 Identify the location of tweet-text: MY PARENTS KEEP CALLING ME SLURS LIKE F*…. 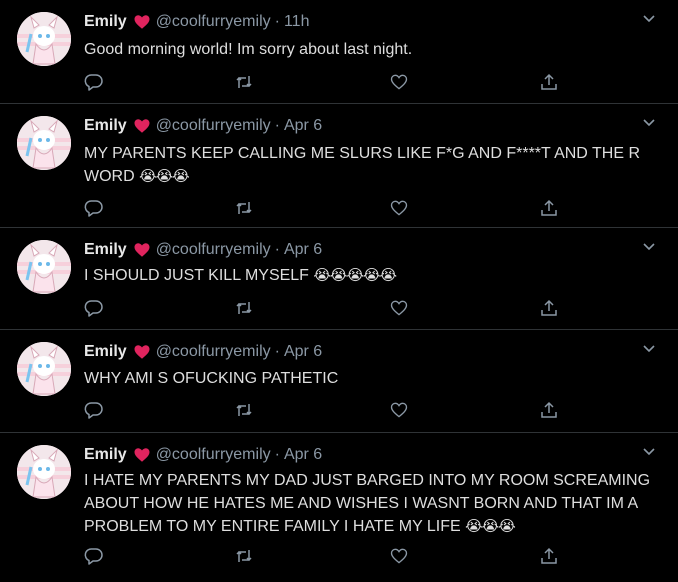
(369, 165).